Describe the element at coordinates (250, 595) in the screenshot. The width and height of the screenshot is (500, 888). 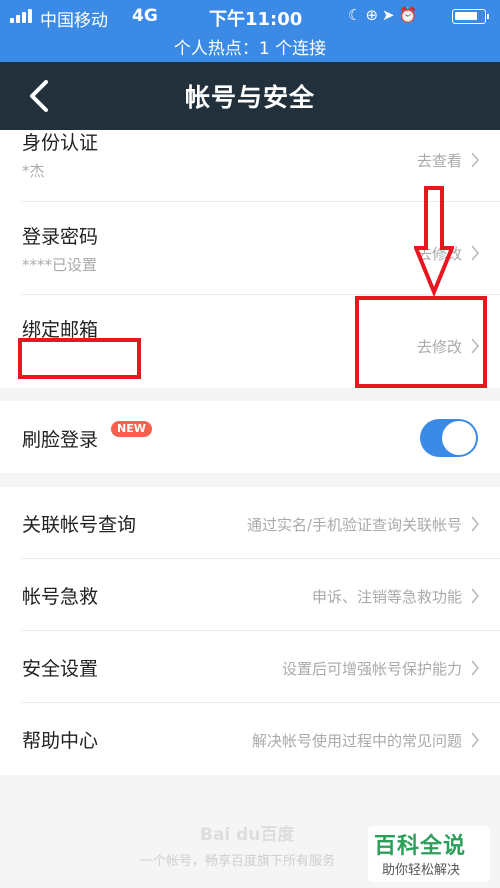
I see `row-account-rescue: 帐号急救 申诉、注销等急救功能` at that location.